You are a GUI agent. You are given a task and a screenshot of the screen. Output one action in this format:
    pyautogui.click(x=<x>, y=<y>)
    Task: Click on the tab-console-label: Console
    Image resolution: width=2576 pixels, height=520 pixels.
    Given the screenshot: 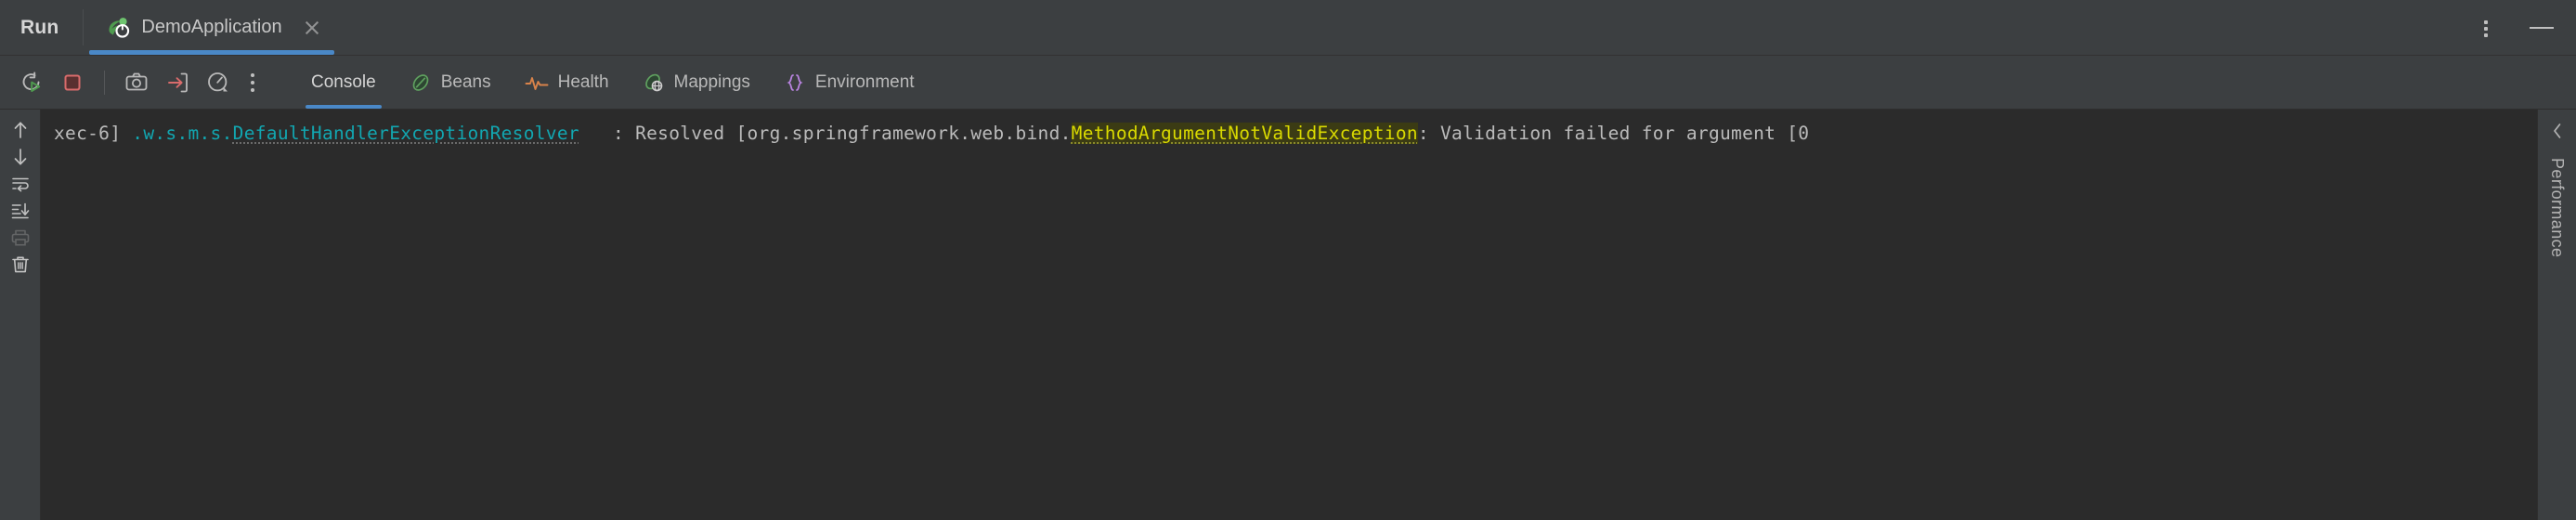 What is the action you would take?
    pyautogui.click(x=343, y=82)
    